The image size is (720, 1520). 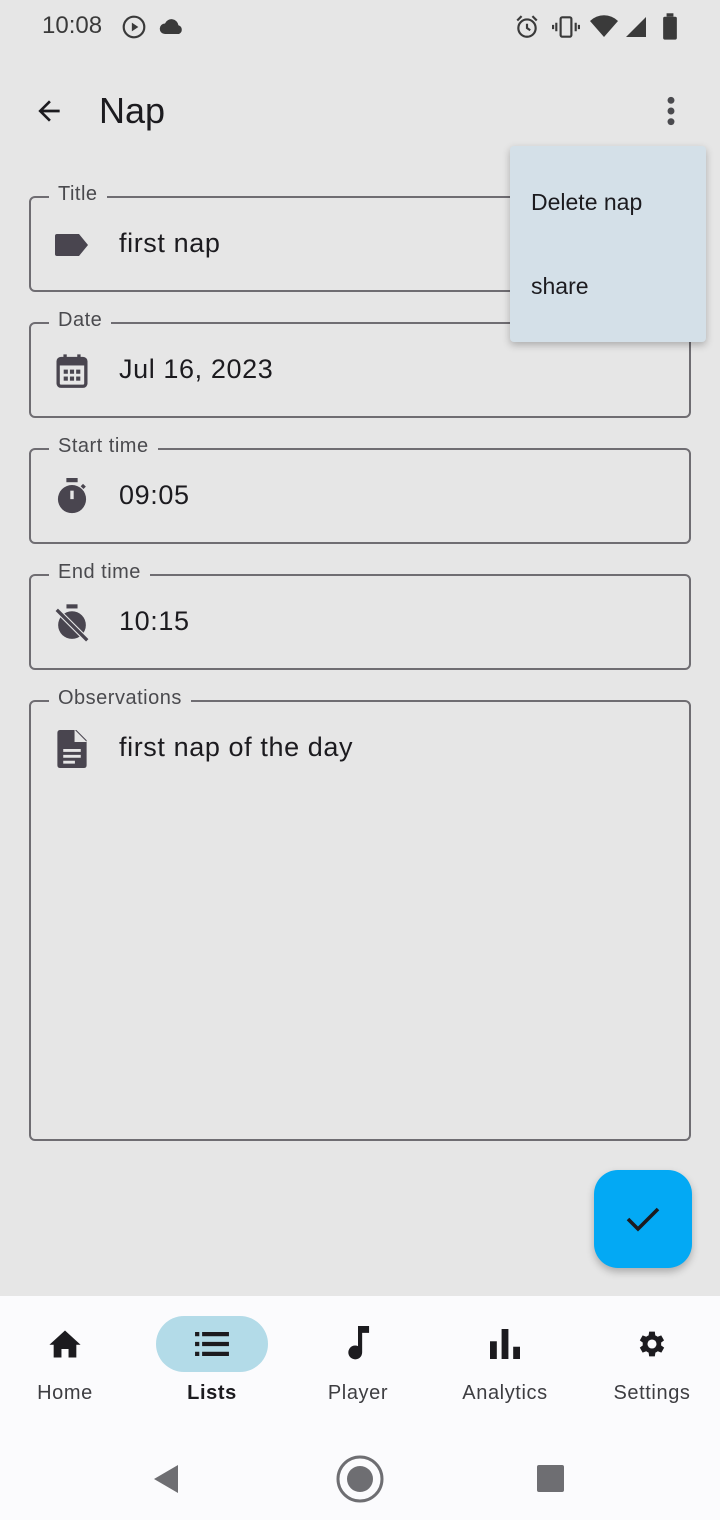 What do you see at coordinates (608, 286) in the screenshot?
I see `menu-item-share: share` at bounding box center [608, 286].